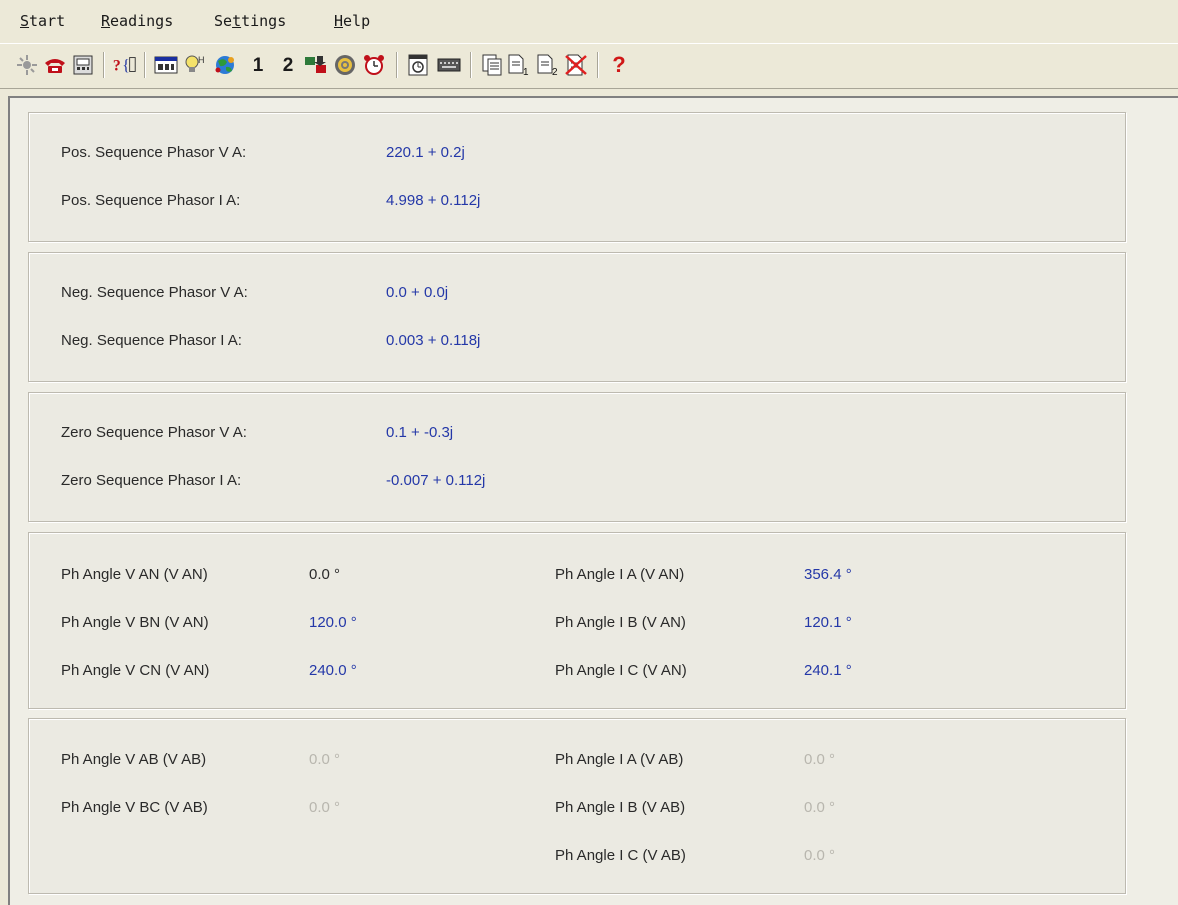  I want to click on angle-i-c-vab-value: 0.0 °, so click(820, 855).